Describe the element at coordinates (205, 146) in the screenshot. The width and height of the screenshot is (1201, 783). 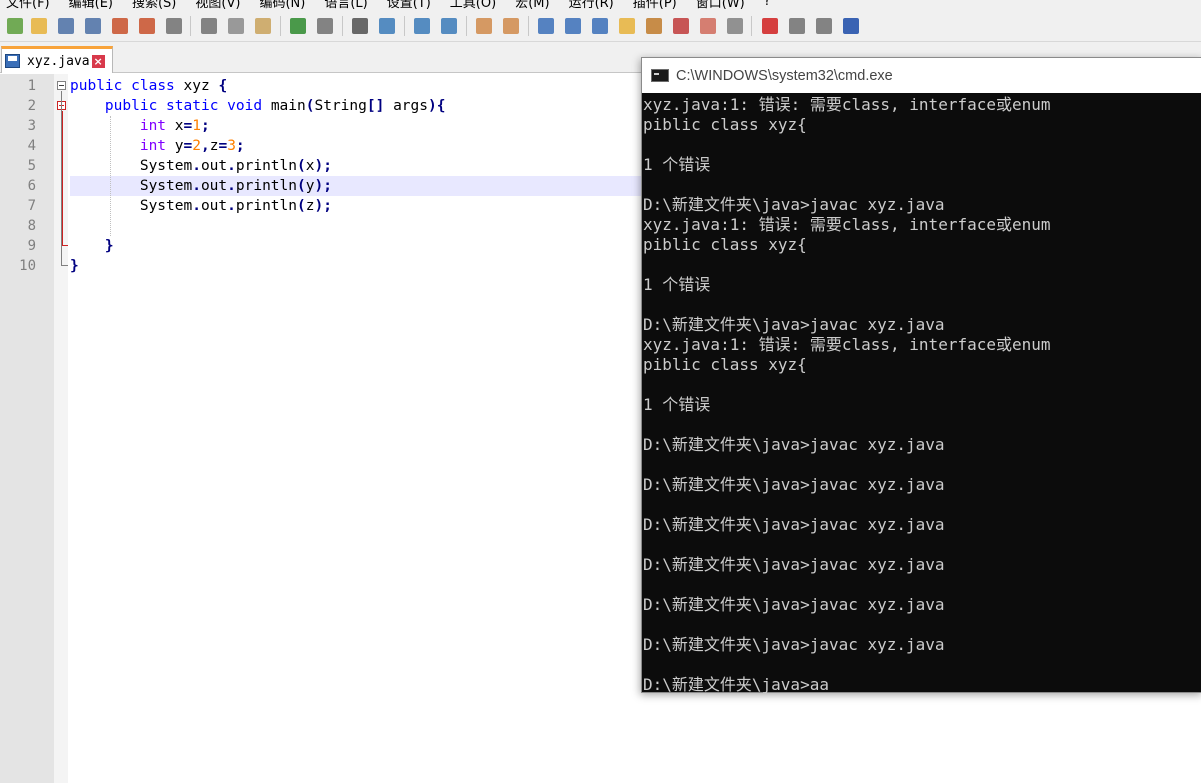
I see `code-token: ,` at that location.